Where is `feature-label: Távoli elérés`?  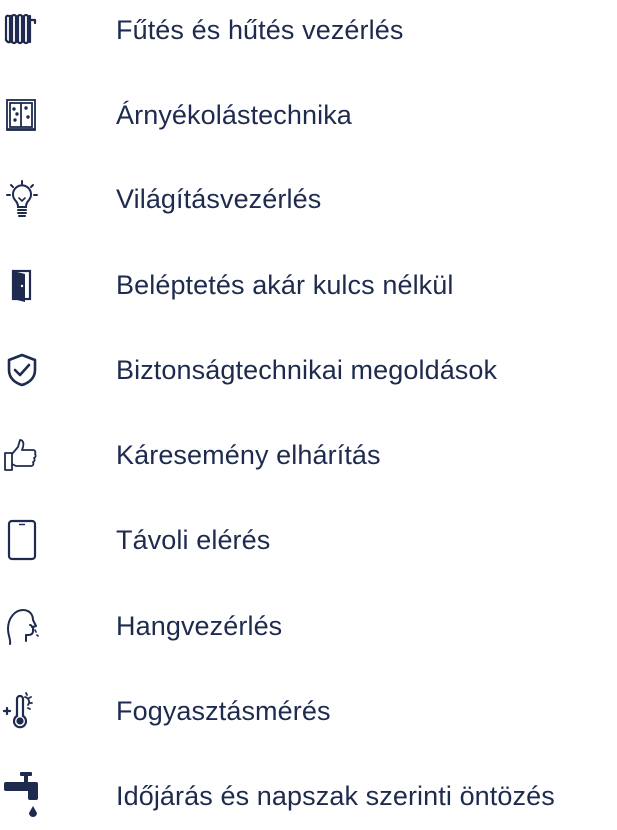 feature-label: Távoli elérés is located at coordinates (193, 540).